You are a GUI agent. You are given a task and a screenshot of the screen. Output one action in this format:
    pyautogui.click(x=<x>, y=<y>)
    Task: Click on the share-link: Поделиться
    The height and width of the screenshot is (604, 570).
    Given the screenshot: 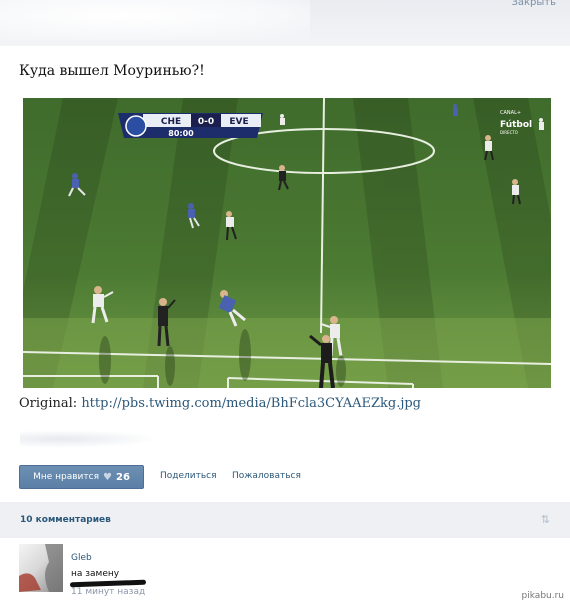 What is the action you would take?
    pyautogui.click(x=188, y=476)
    